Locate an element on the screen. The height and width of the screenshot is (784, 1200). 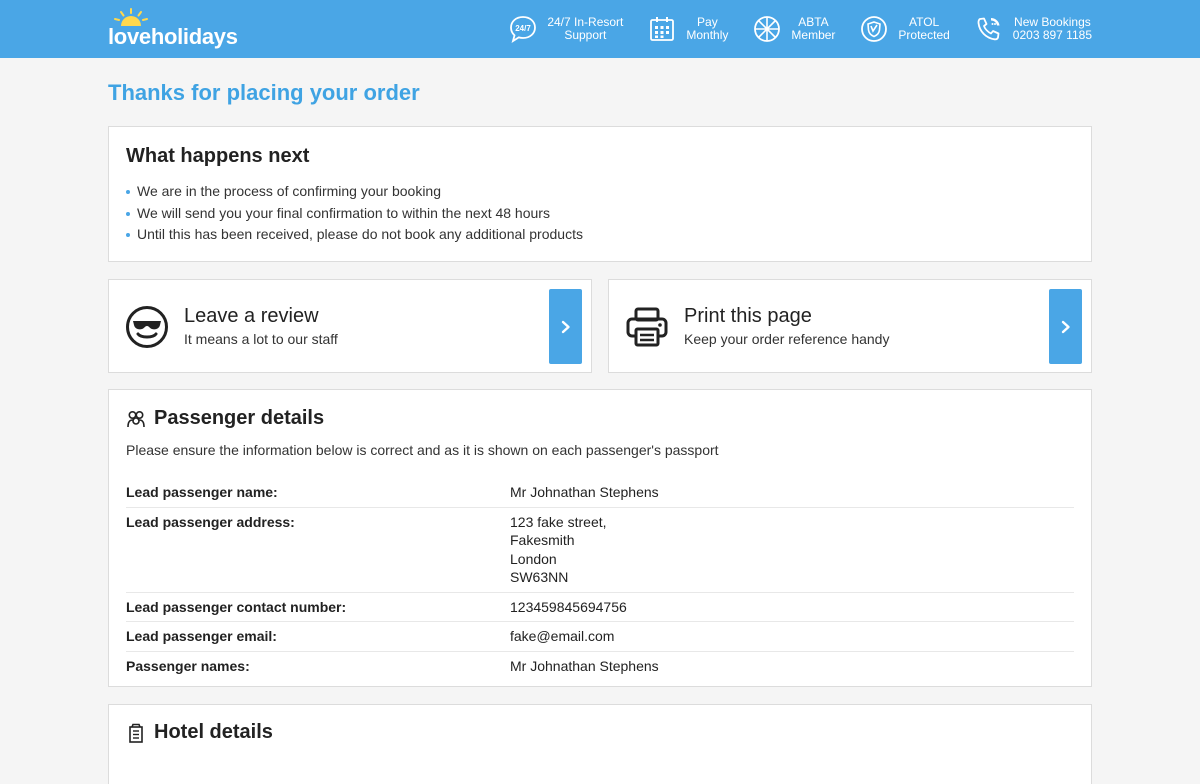
print-page-button is located at coordinates (1065, 326).